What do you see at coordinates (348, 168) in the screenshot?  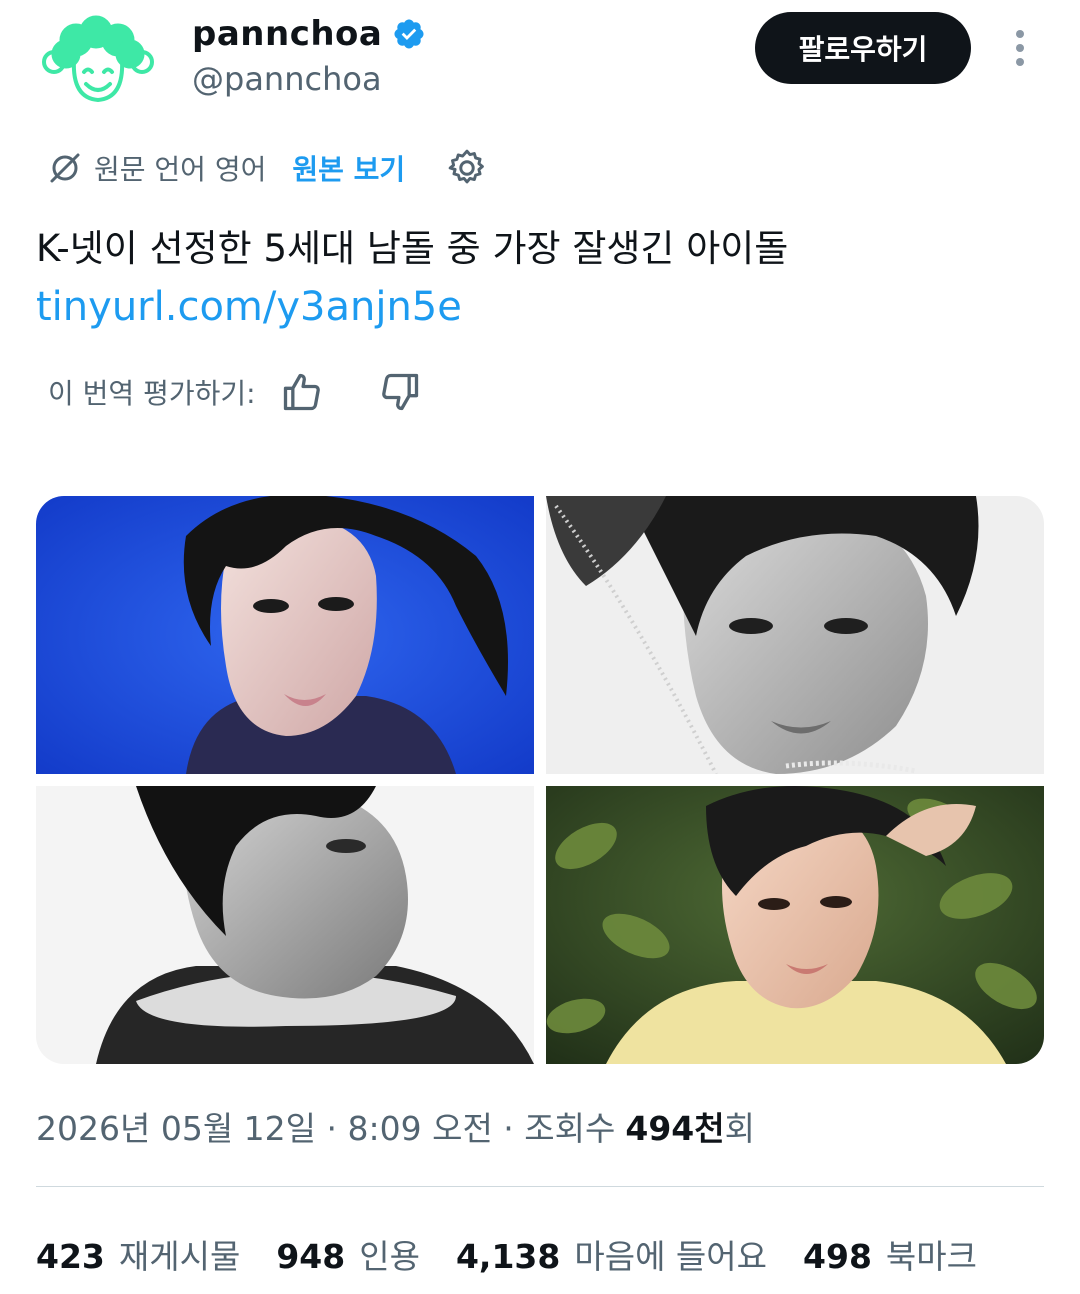 I see `show-original-link: 원본 보기` at bounding box center [348, 168].